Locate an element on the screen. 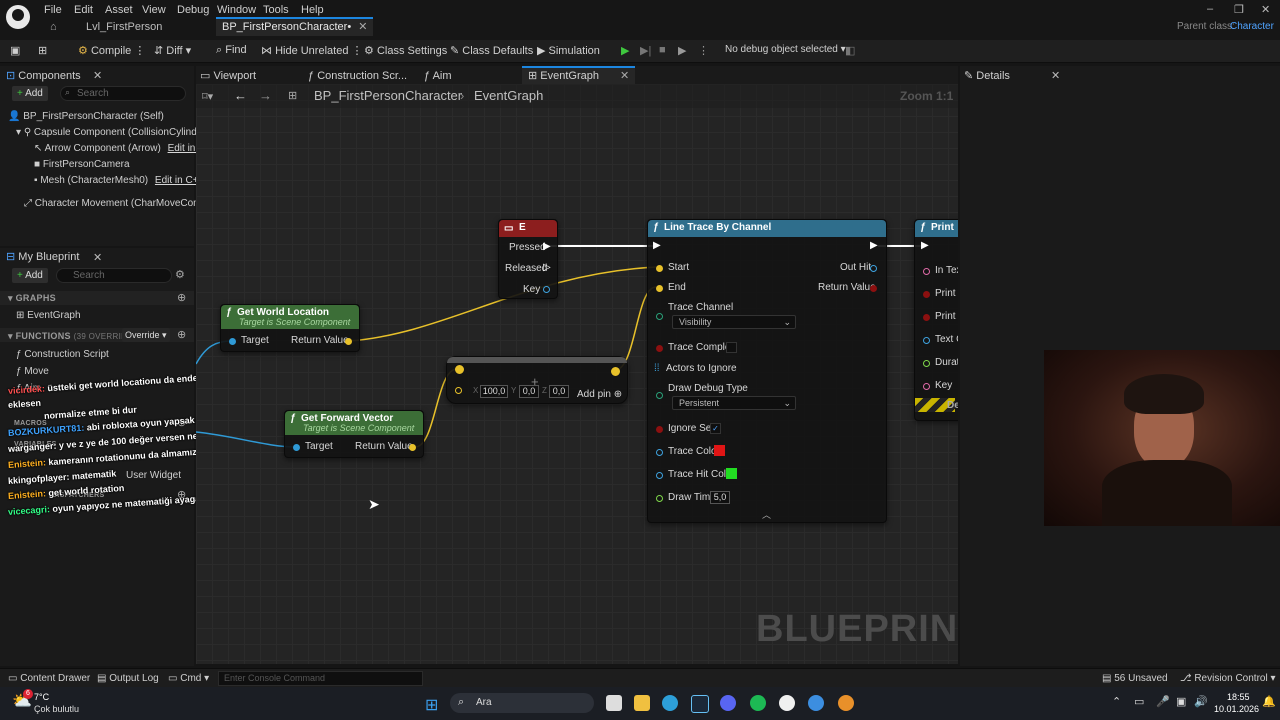  trace-complex-checkbox is located at coordinates (731, 347).